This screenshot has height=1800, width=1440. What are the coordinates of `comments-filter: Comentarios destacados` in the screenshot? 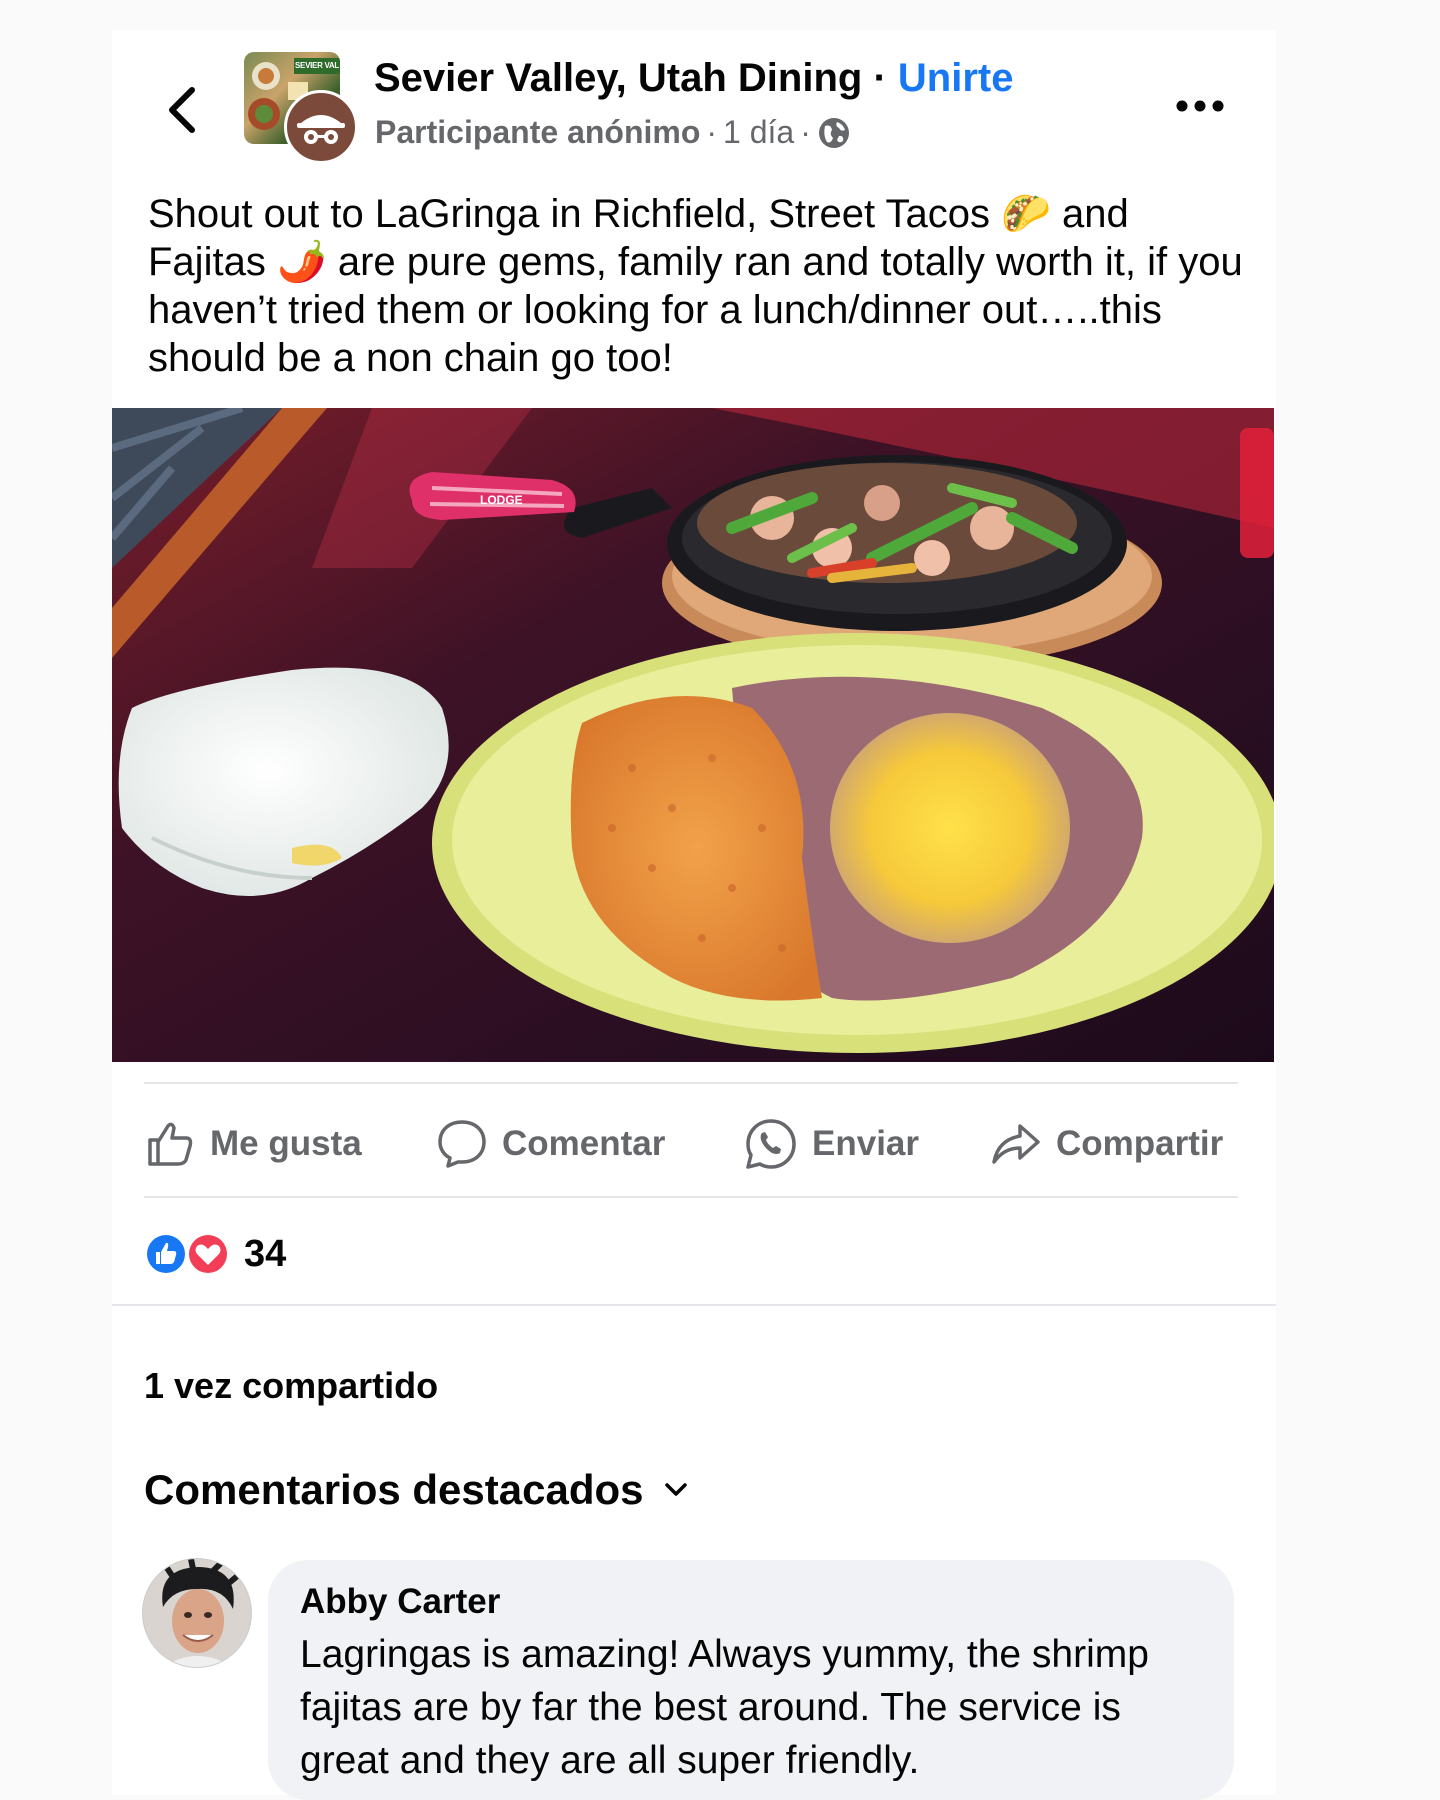 It's located at (417, 1490).